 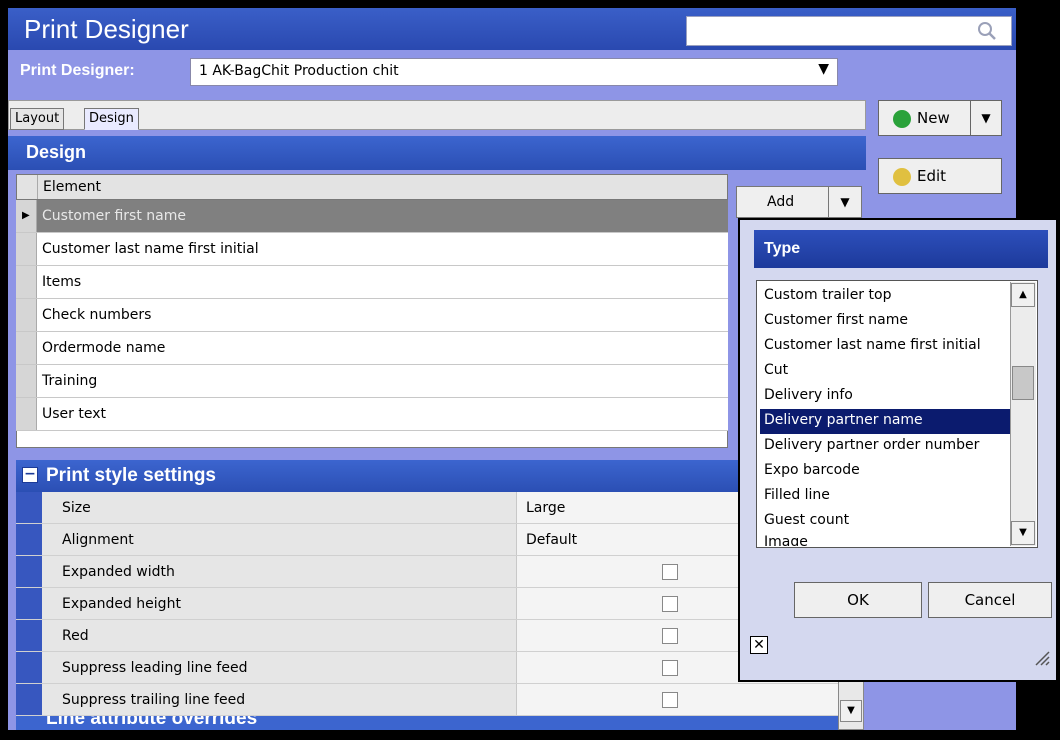 I want to click on property-name-cell: Alignment, so click(x=279, y=539).